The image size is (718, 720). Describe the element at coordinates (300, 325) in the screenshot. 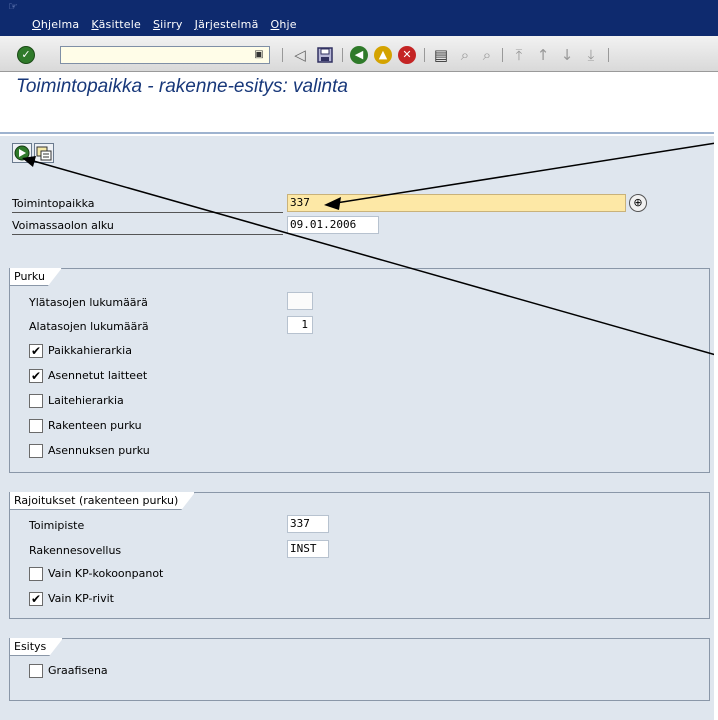

I see `levels-below-input: 1` at that location.